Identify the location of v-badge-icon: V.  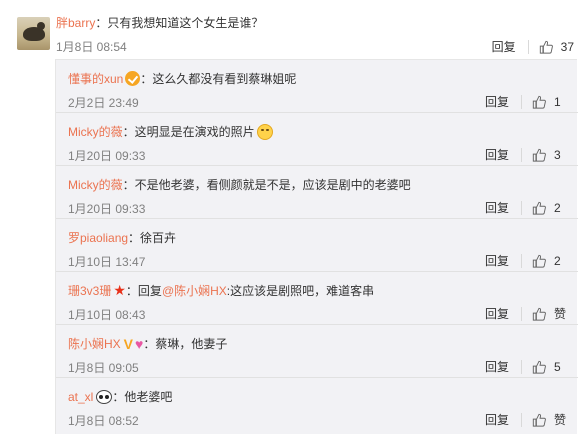
(128, 343).